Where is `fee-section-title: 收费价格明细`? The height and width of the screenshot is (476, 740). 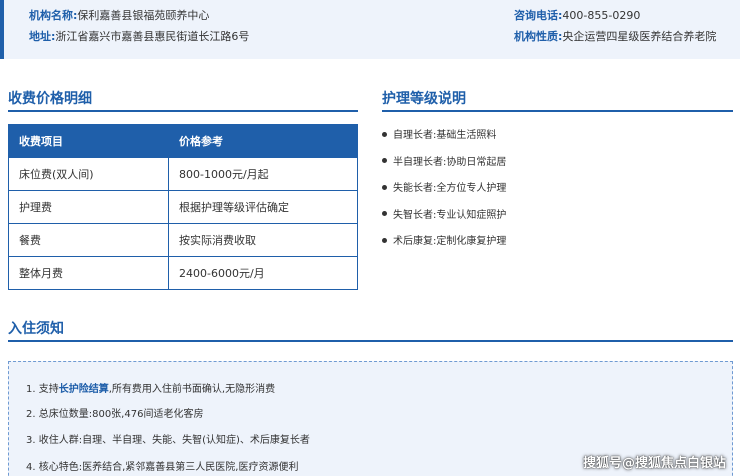 fee-section-title: 收费价格明细 is located at coordinates (50, 99).